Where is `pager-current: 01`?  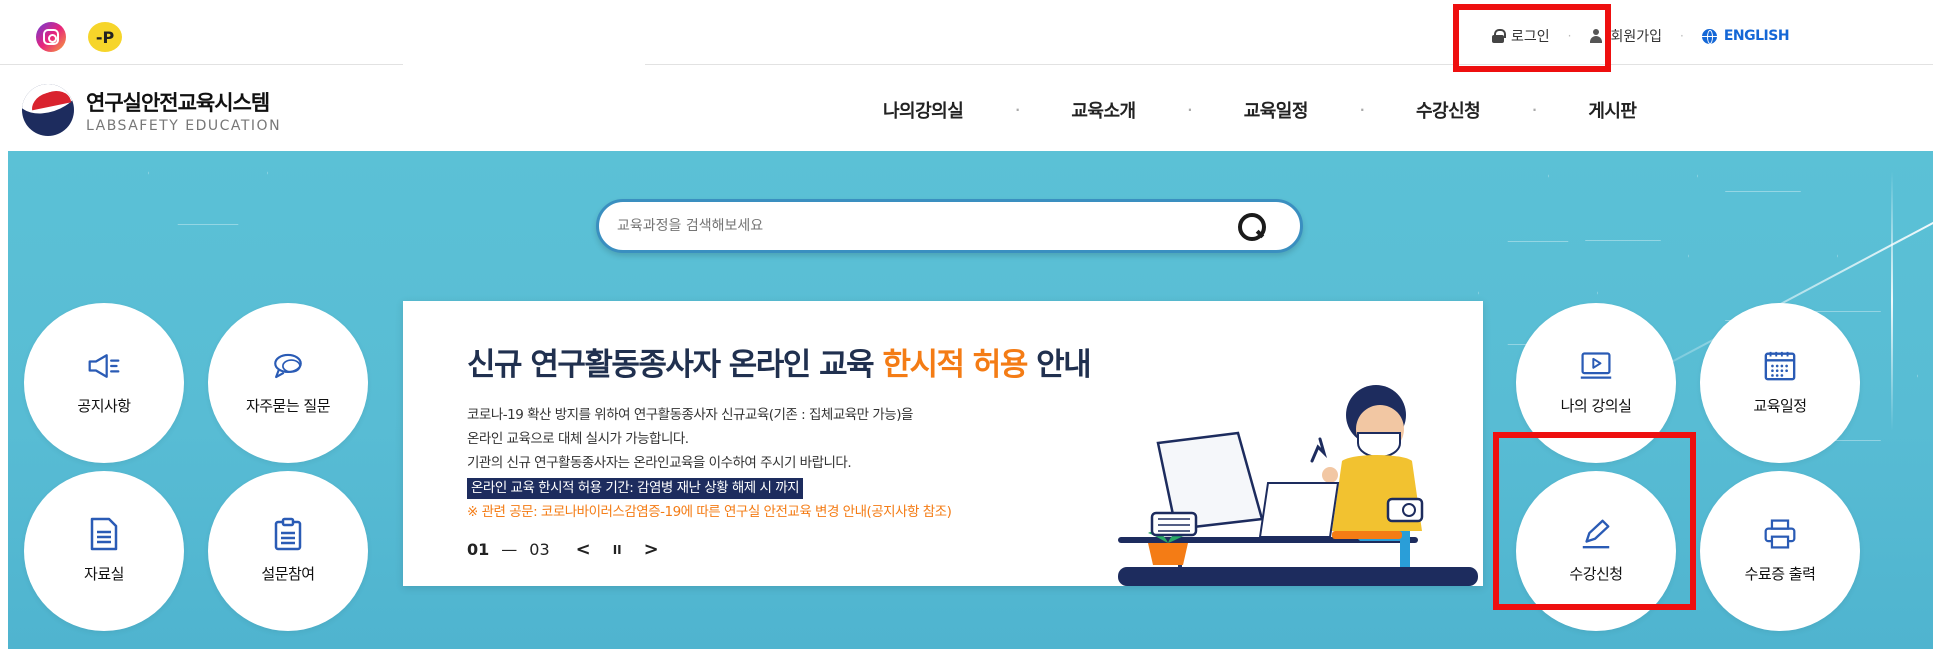
pager-current: 01 is located at coordinates (478, 549).